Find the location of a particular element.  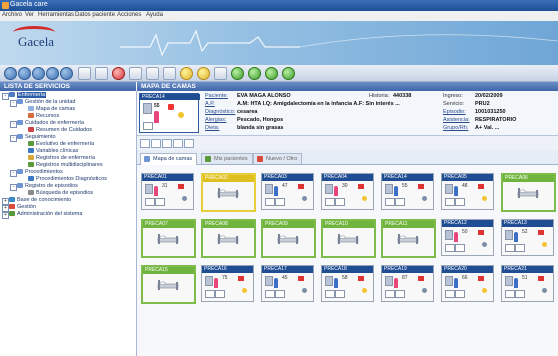

tree-item-proc-diagnosticos: Procedimientos Diagnósticos is located at coordinates (67, 179).